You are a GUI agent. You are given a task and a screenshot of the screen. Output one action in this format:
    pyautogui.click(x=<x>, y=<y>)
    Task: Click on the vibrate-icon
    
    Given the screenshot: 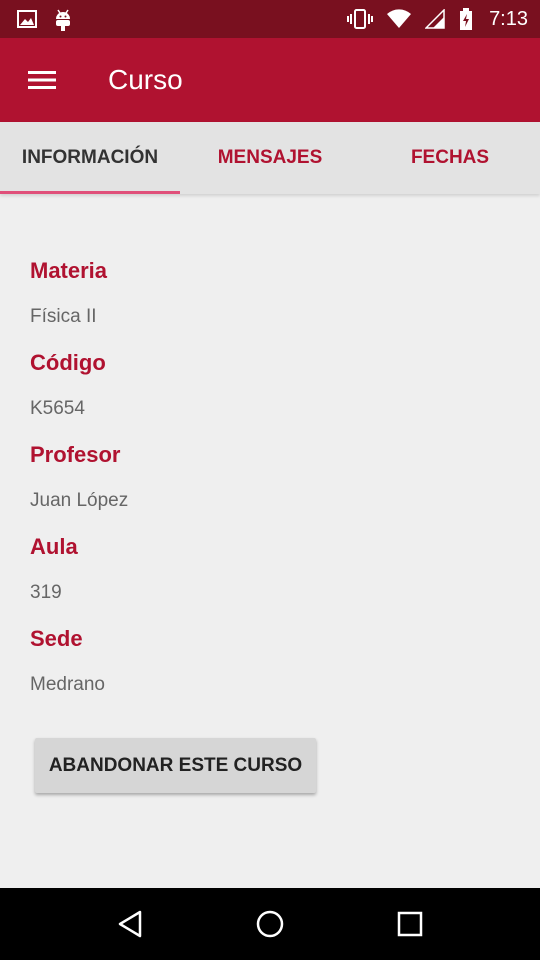 What is the action you would take?
    pyautogui.click(x=360, y=19)
    